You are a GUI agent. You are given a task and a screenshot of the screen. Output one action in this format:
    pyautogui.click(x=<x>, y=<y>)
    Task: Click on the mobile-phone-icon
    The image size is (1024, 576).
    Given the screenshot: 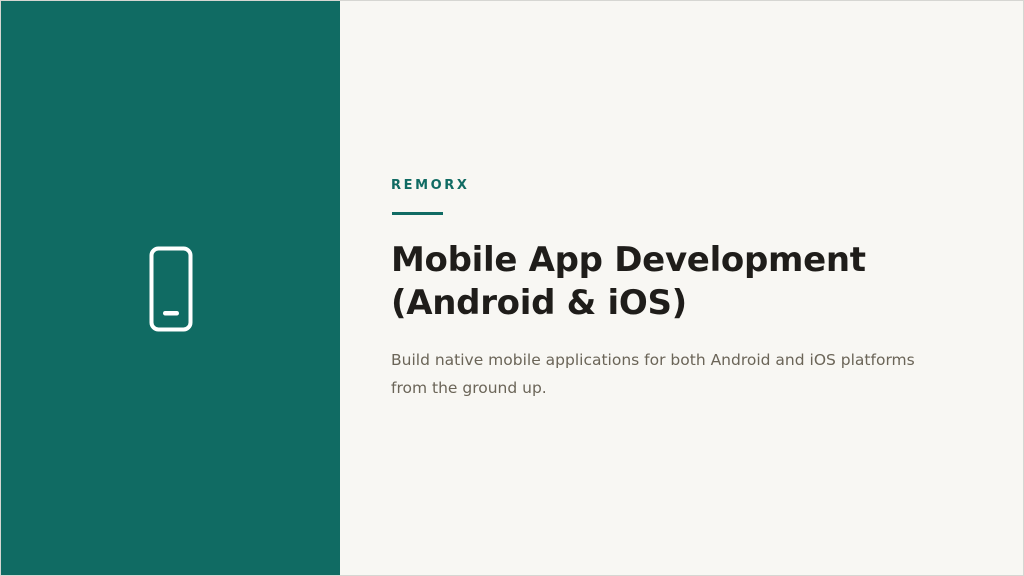 What is the action you would take?
    pyautogui.click(x=171, y=289)
    